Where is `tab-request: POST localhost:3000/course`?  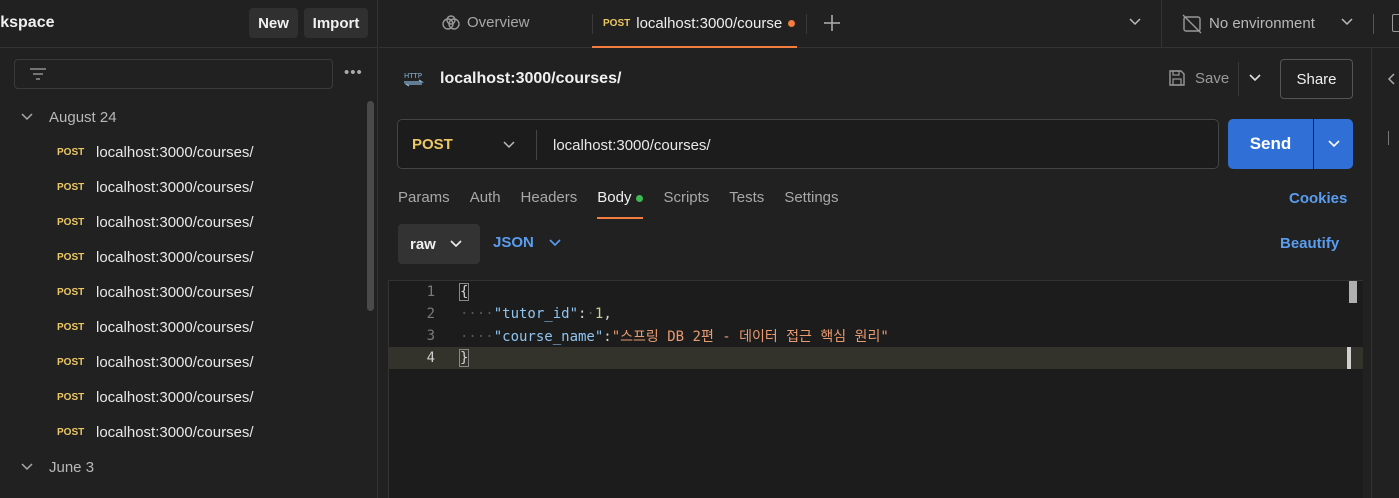 tab-request: POST localhost:3000/course is located at coordinates (694, 24).